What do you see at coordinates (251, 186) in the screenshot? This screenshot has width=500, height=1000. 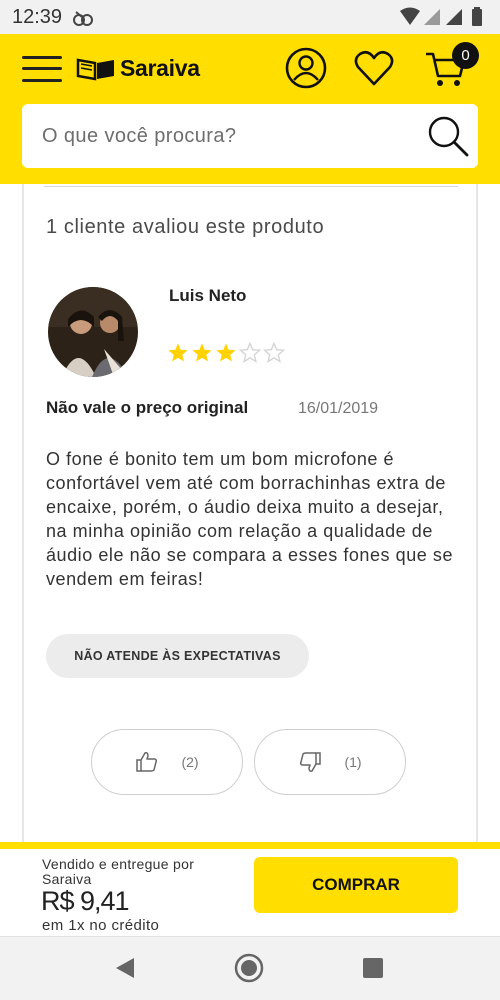 I see `divider` at bounding box center [251, 186].